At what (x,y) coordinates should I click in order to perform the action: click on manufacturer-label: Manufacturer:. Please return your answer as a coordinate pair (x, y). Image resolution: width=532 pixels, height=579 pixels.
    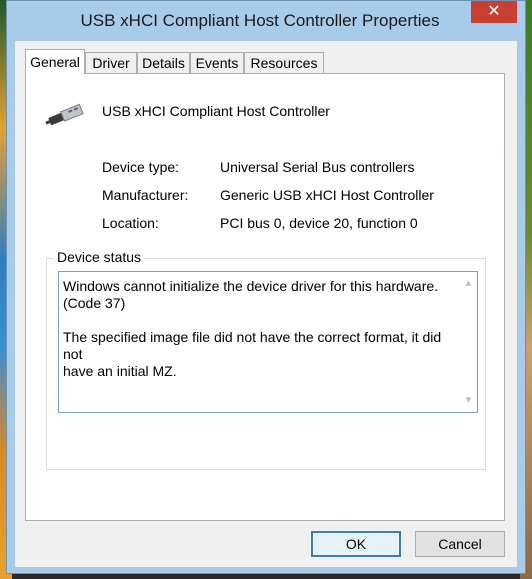
    Looking at the image, I should click on (145, 195).